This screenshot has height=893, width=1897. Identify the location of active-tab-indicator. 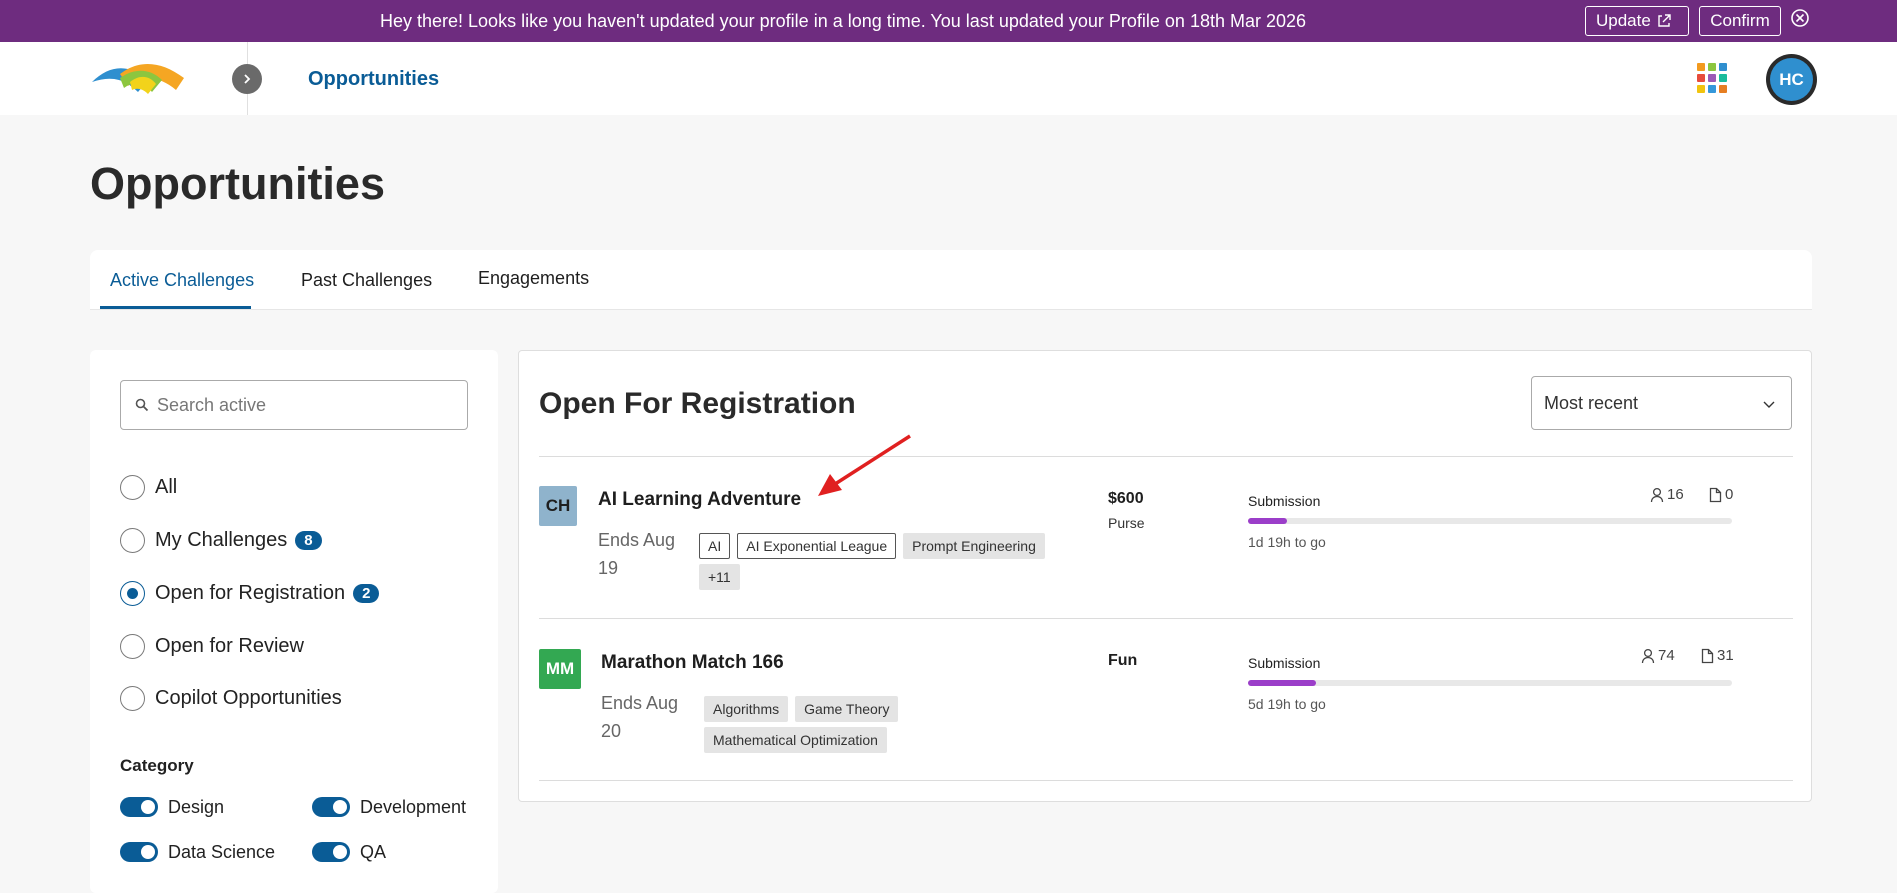
(175, 307).